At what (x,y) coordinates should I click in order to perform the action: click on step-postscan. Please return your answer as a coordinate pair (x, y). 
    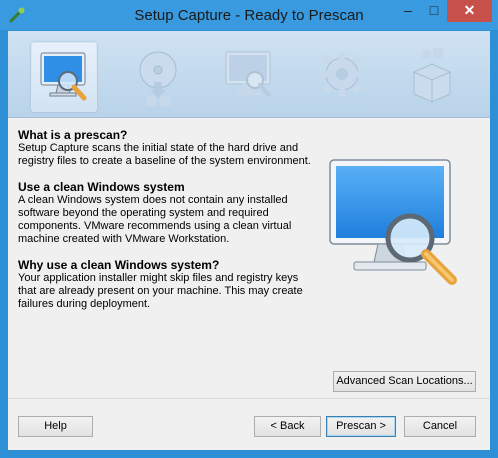
    Looking at the image, I should click on (249, 76).